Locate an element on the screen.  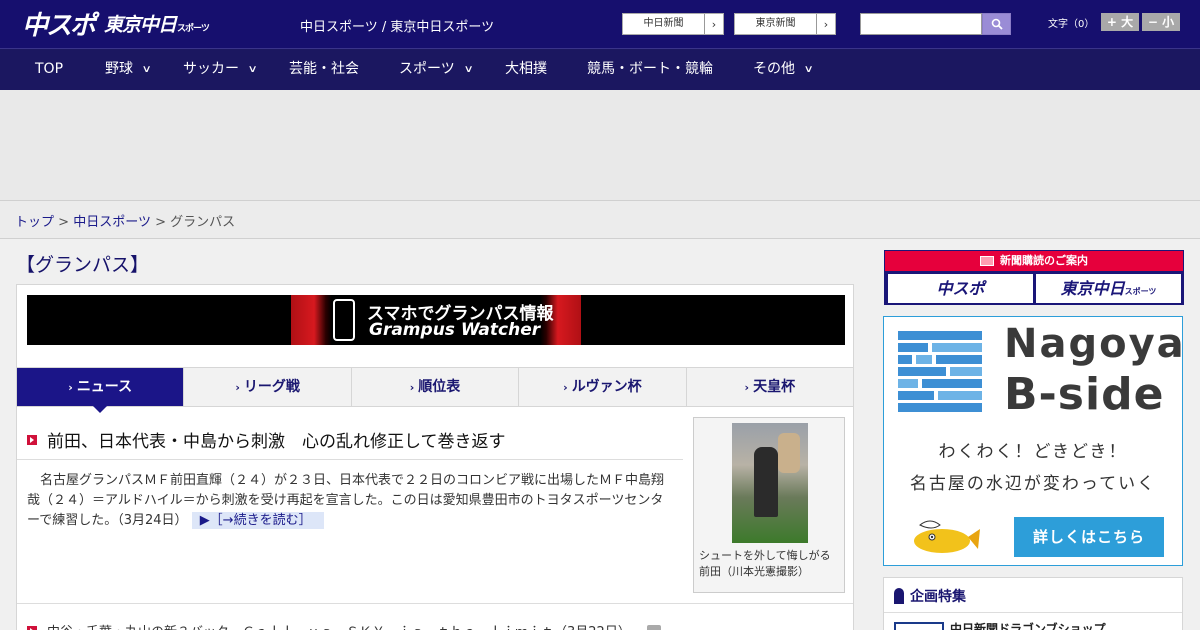
nav-item-other: その他 ∨ is located at coordinates (783, 69).